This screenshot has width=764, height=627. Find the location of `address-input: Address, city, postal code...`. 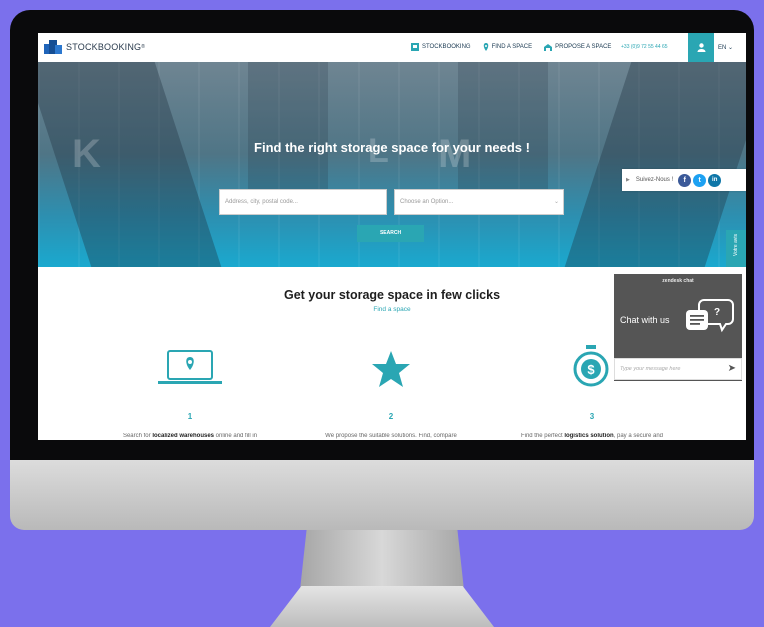

address-input: Address, city, postal code... is located at coordinates (303, 202).